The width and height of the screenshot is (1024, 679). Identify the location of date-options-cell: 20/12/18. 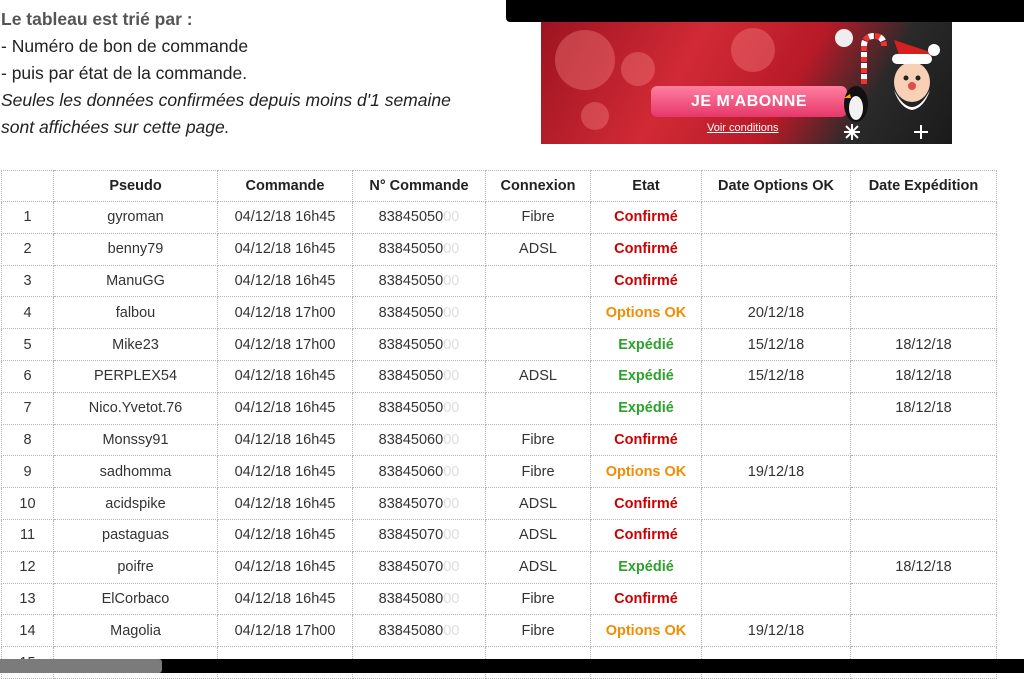
(776, 313).